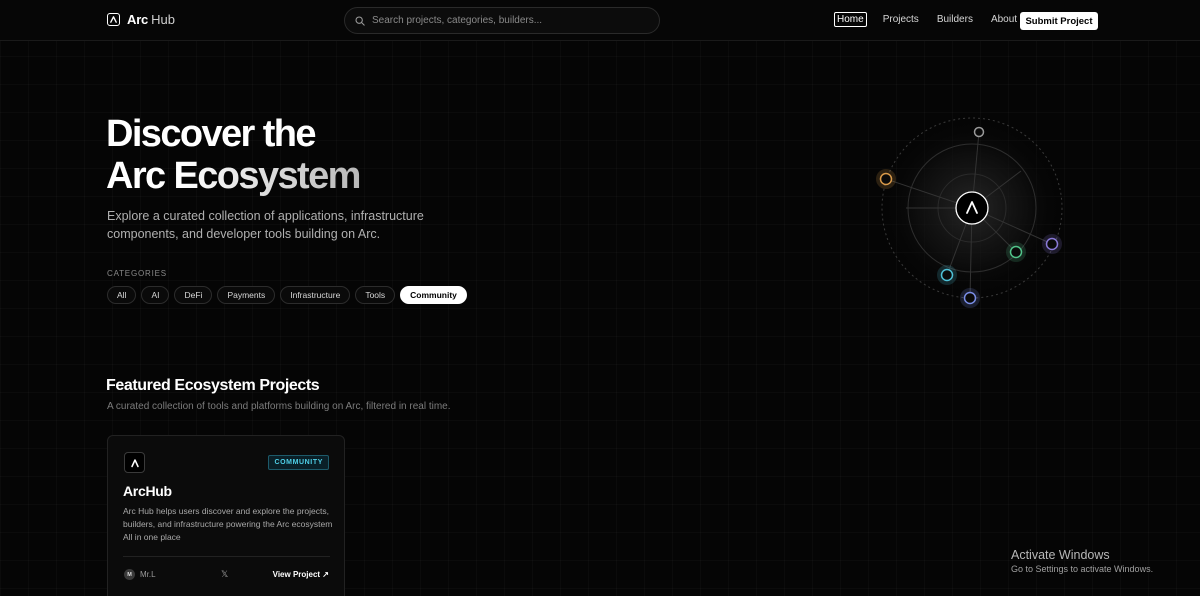  I want to click on arc-hub-center-node, so click(972, 208).